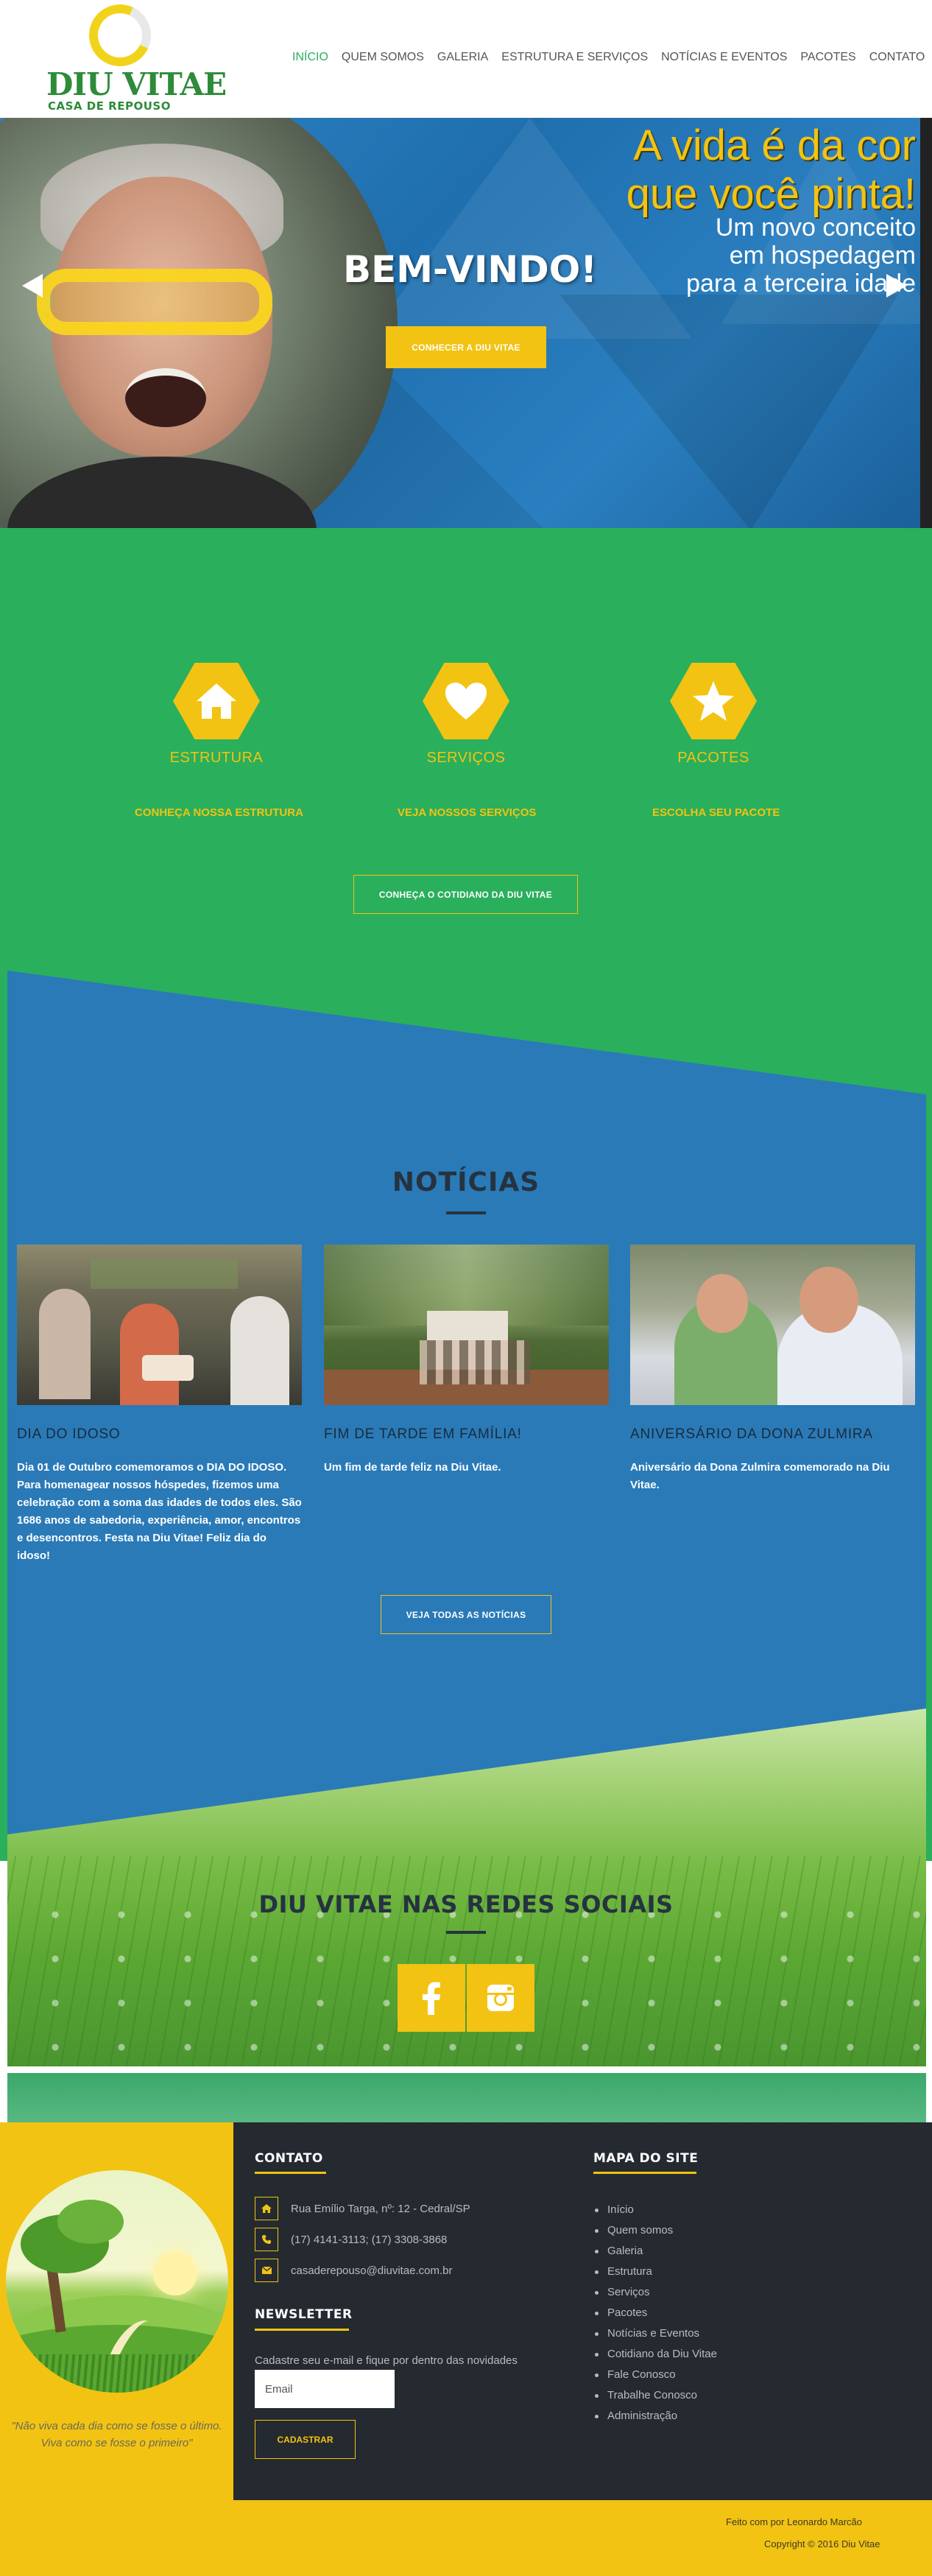 This screenshot has height=2576, width=932. Describe the element at coordinates (466, 347) in the screenshot. I see `hero-cta-button: CONHECER A DIU VITAE` at that location.